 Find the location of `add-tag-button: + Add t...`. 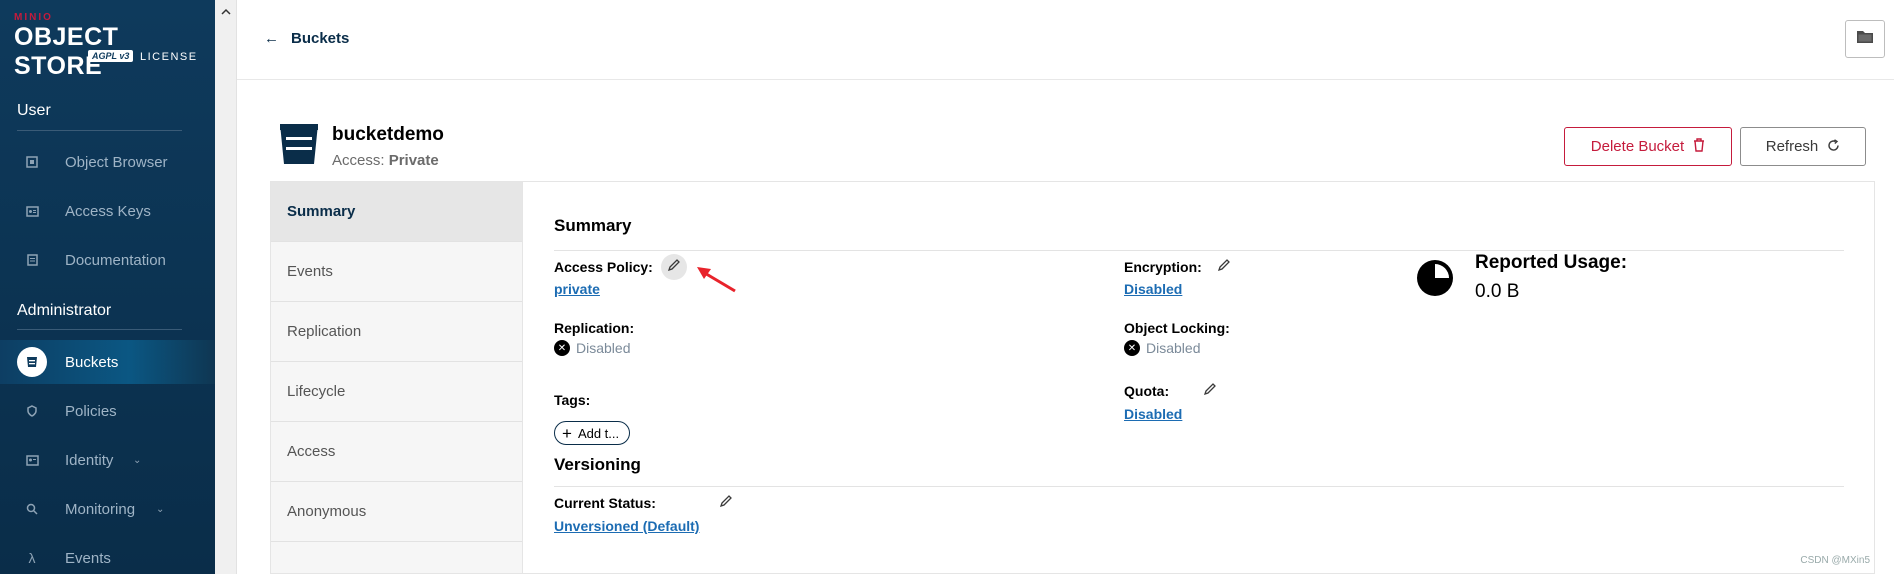

add-tag-button: + Add t... is located at coordinates (592, 433).